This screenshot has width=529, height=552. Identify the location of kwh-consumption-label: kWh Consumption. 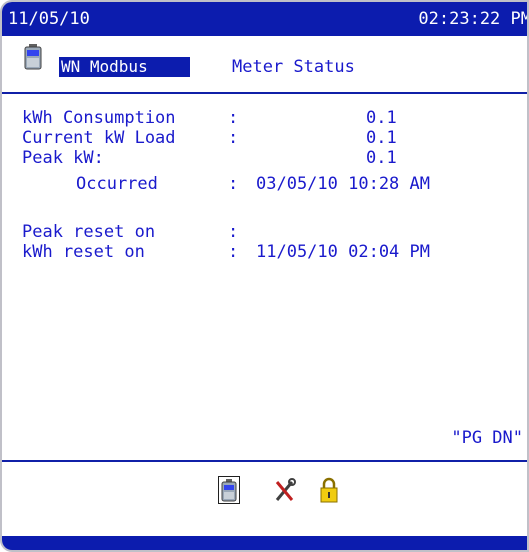
(99, 118).